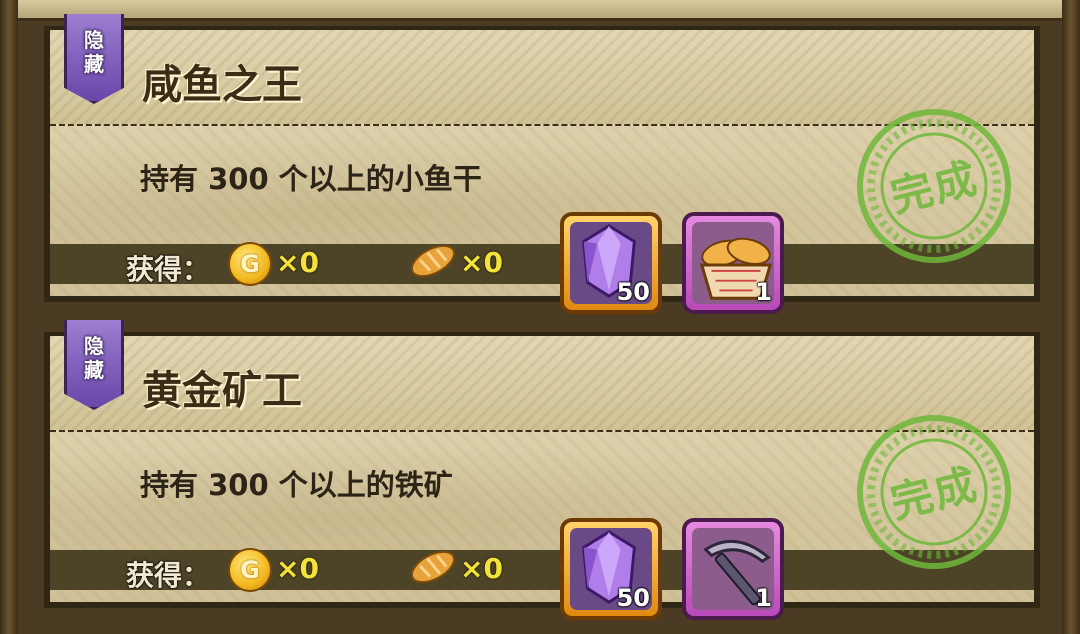  I want to click on mission-title: 咸鱼之王, so click(222, 85).